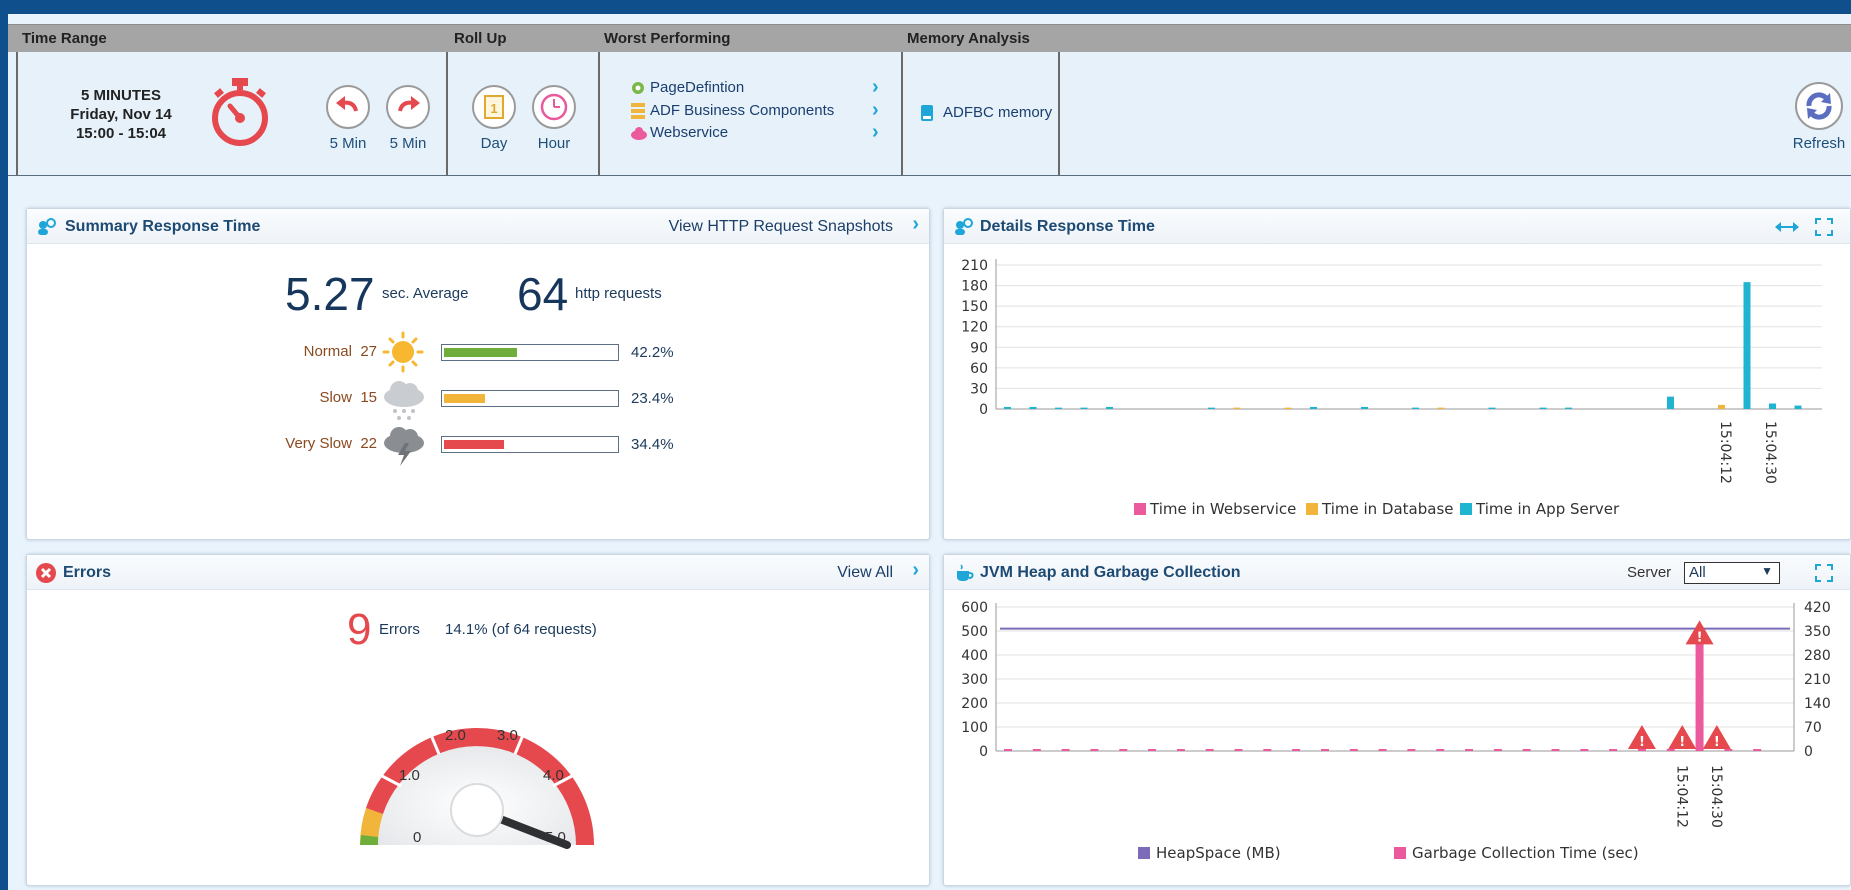  What do you see at coordinates (340, 351) in the screenshot?
I see `normal-label: Normal 27` at bounding box center [340, 351].